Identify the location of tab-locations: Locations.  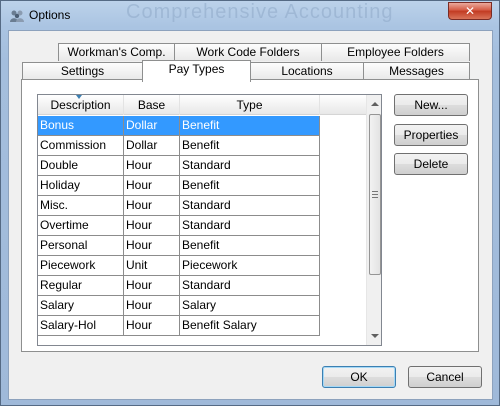
(307, 71).